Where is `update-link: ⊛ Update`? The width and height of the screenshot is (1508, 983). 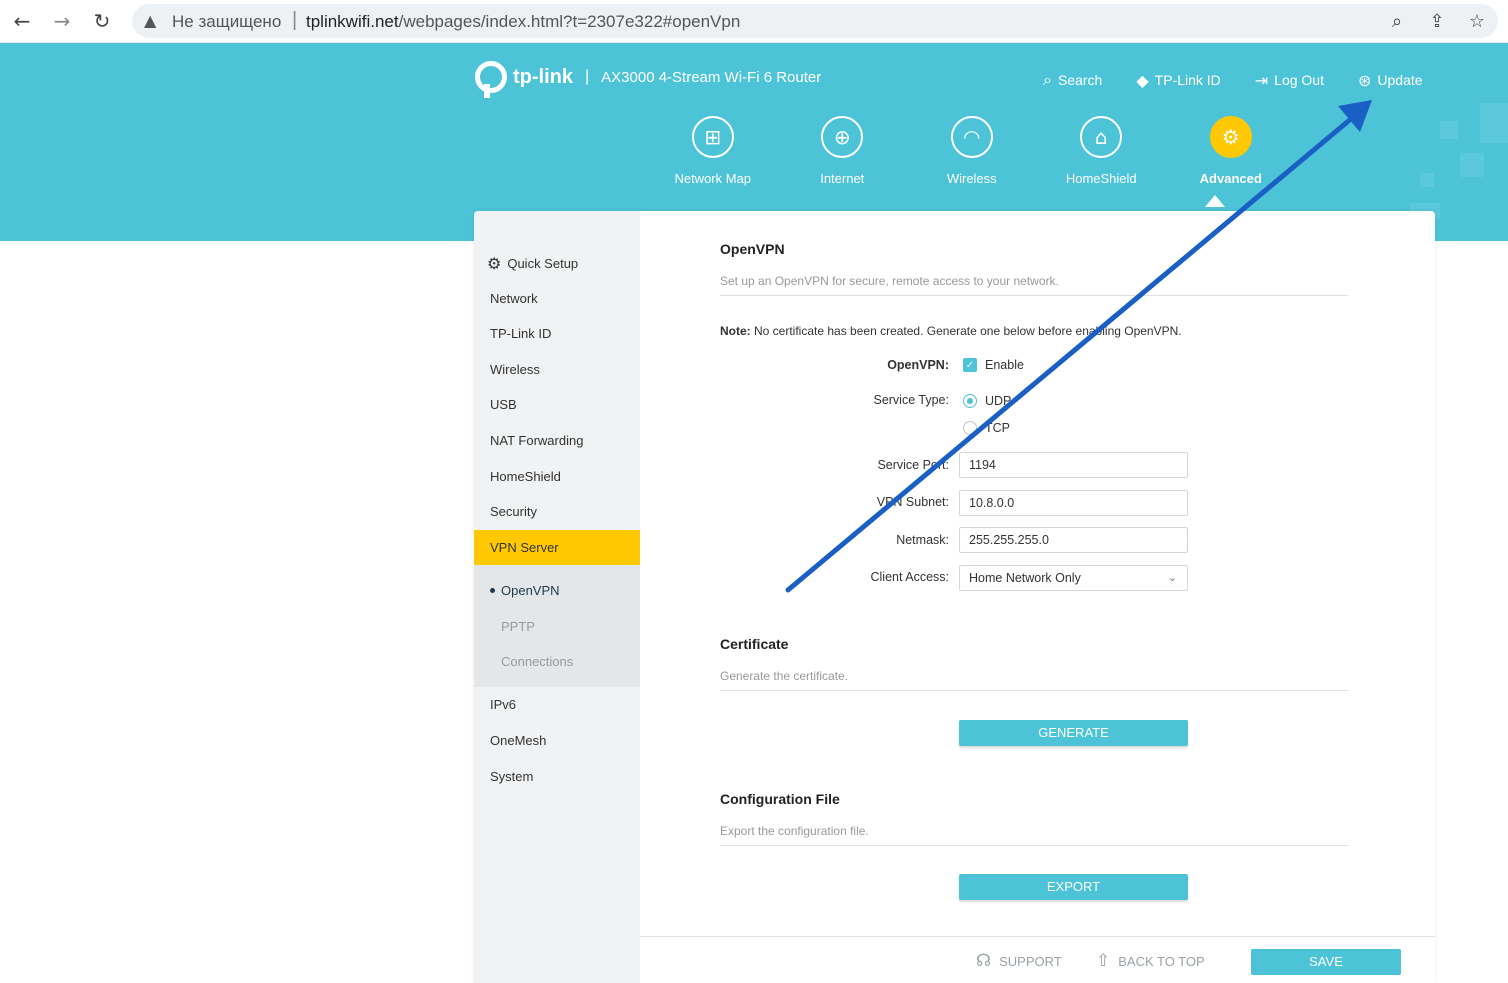 update-link: ⊛ Update is located at coordinates (1390, 80).